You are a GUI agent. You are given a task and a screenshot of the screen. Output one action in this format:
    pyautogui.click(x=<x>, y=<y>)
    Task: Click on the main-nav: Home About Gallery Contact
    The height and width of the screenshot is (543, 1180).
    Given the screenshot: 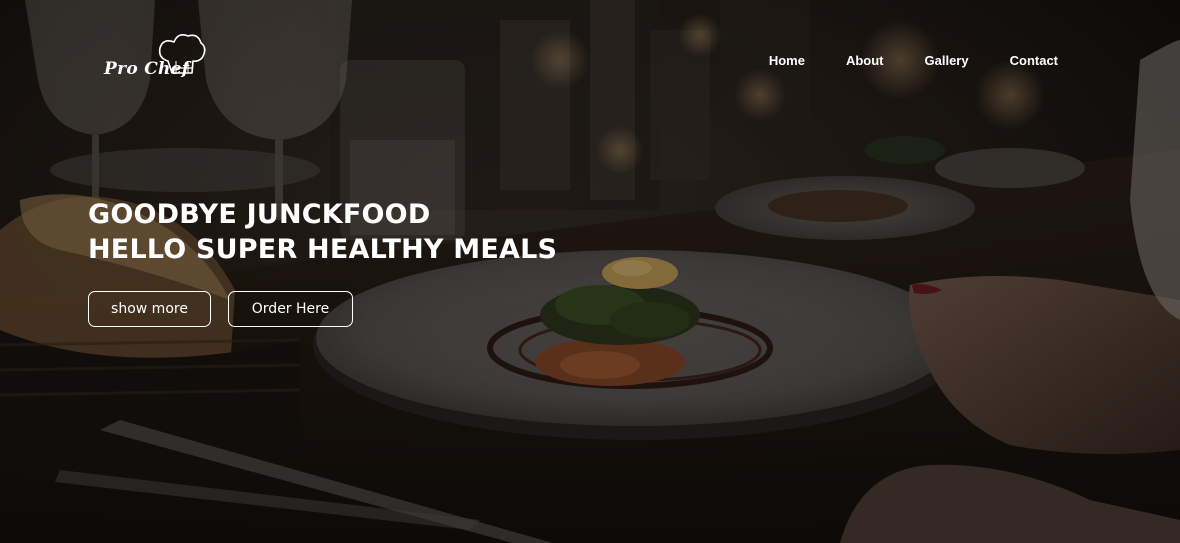 What is the action you would take?
    pyautogui.click(x=913, y=61)
    